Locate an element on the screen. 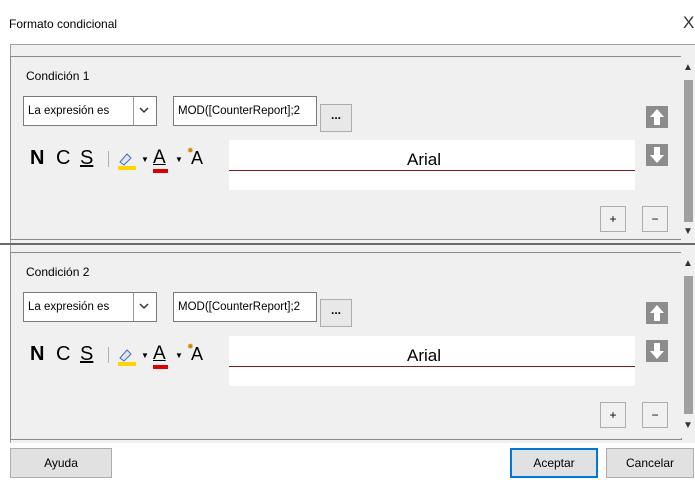 This screenshot has width=695, height=492. condition-divider is located at coordinates (347, 244).